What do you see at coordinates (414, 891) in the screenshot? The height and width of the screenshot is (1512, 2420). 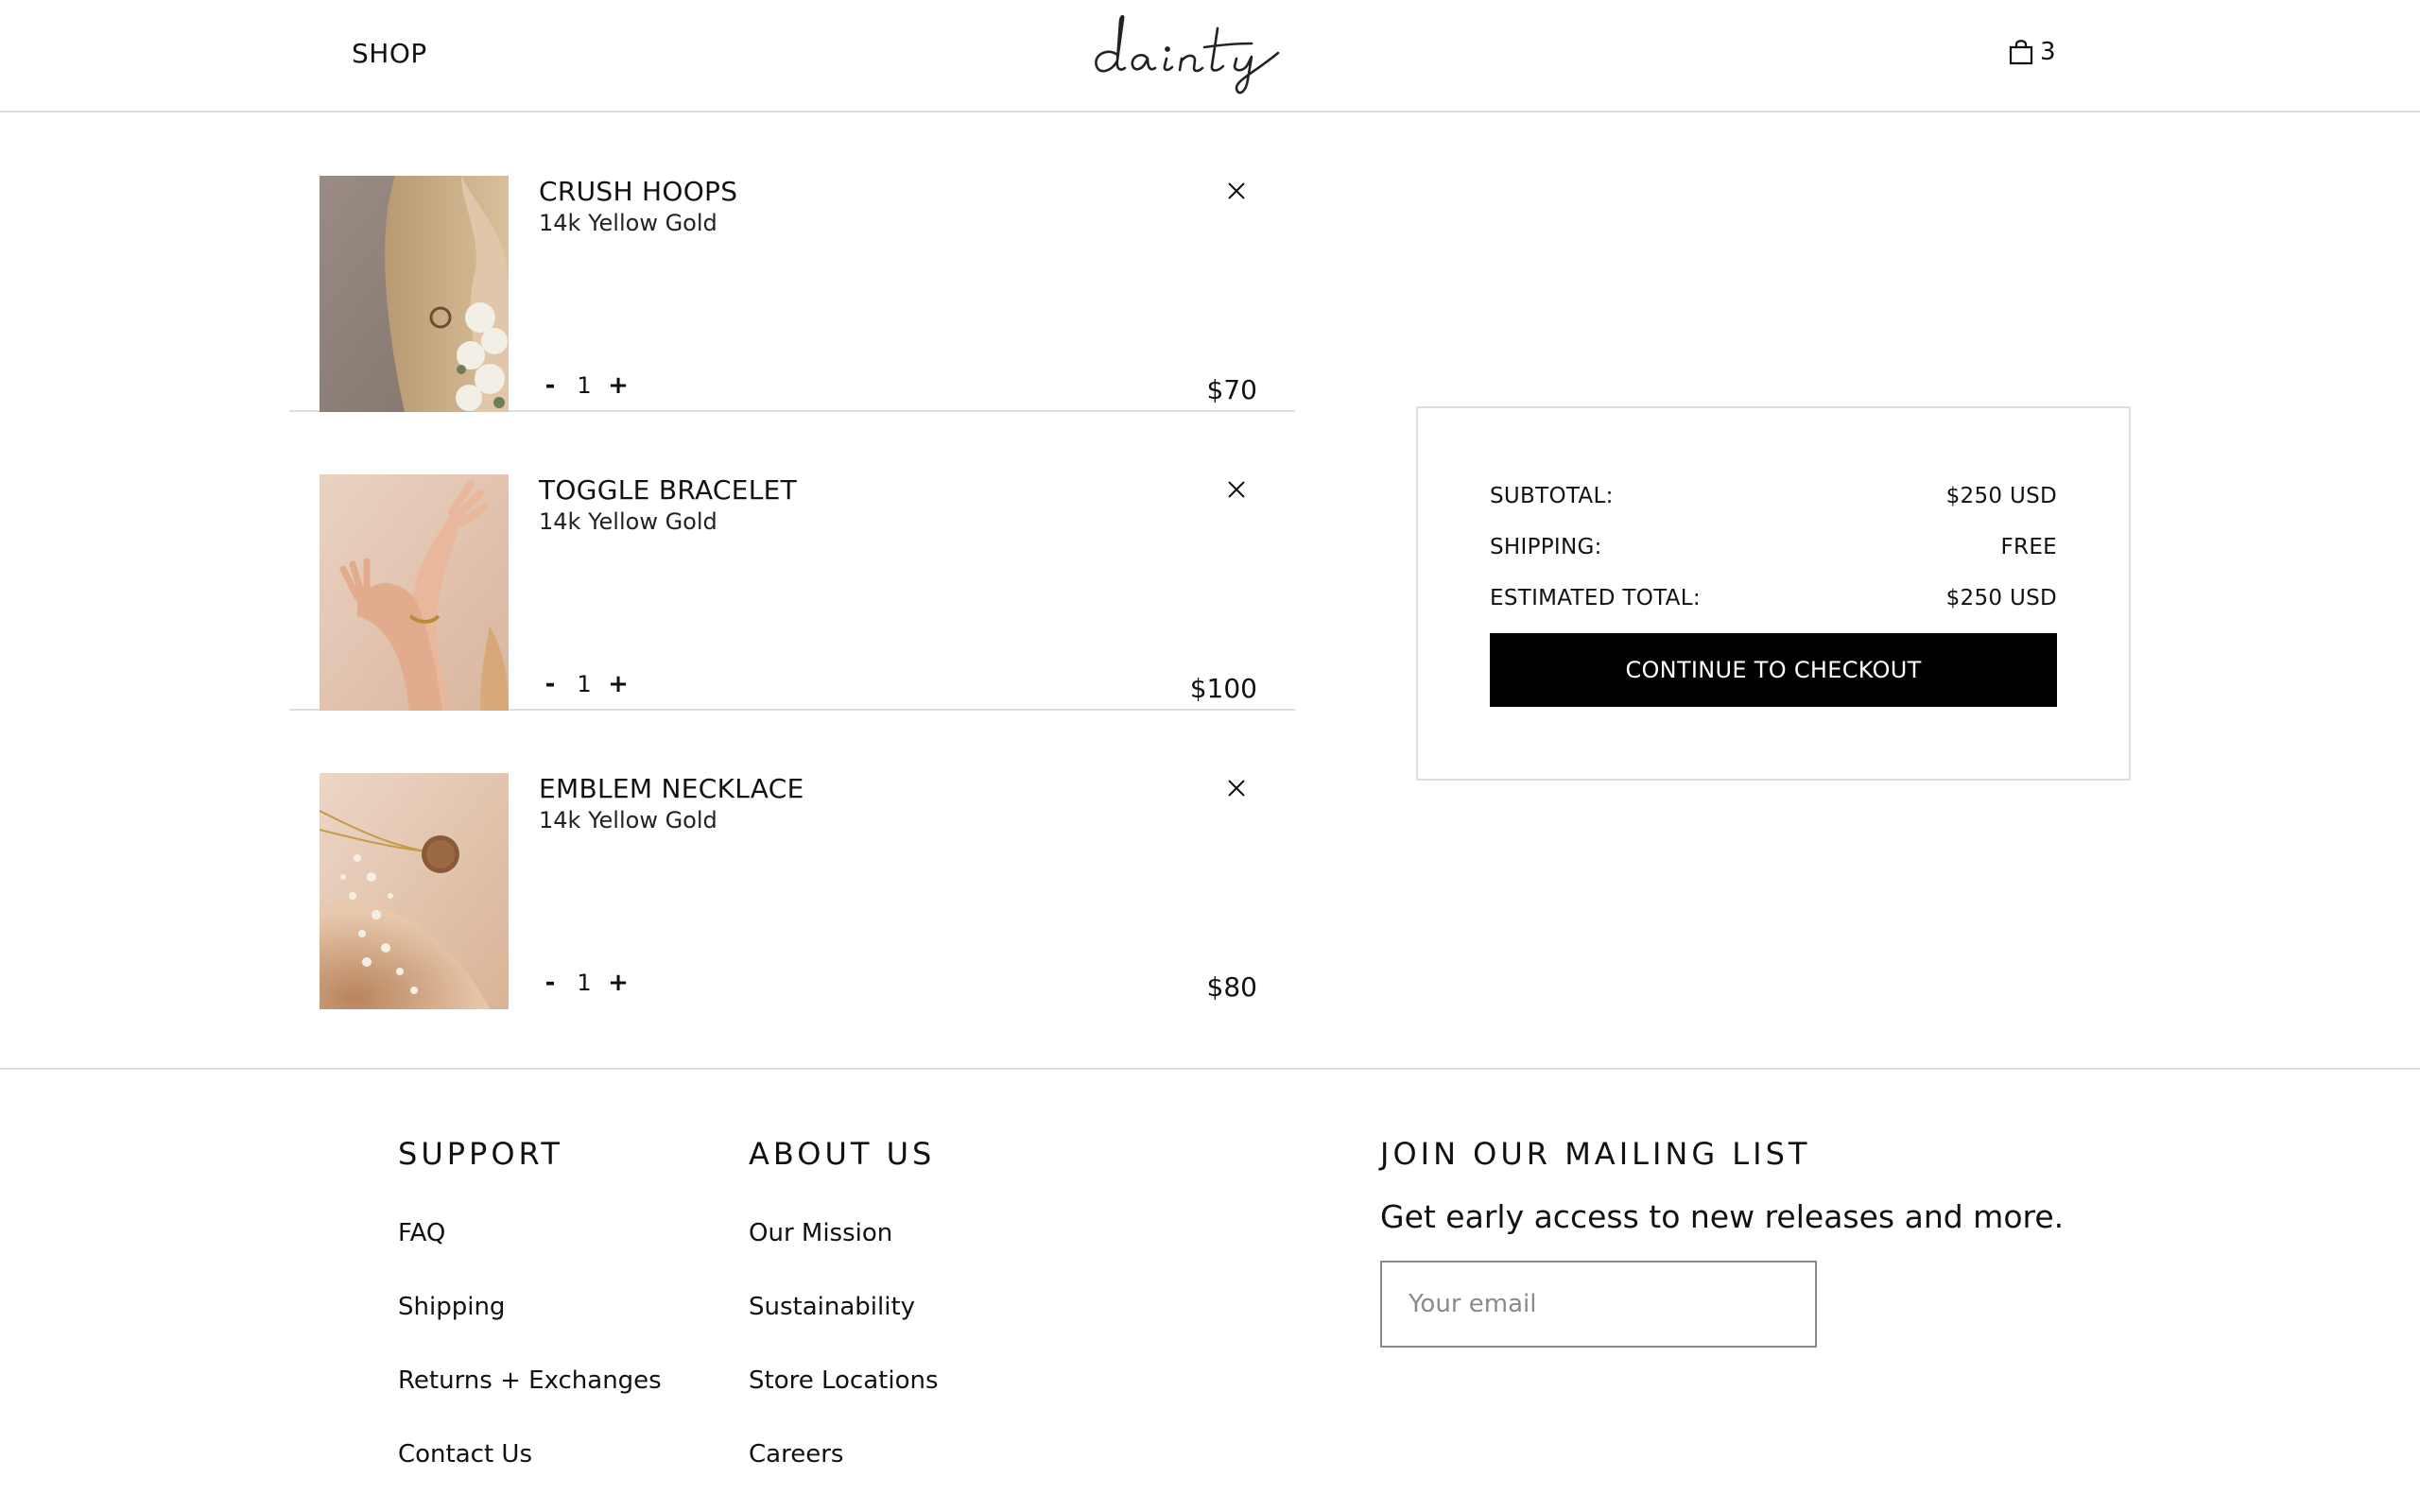 I see `emblem-necklace-image` at bounding box center [414, 891].